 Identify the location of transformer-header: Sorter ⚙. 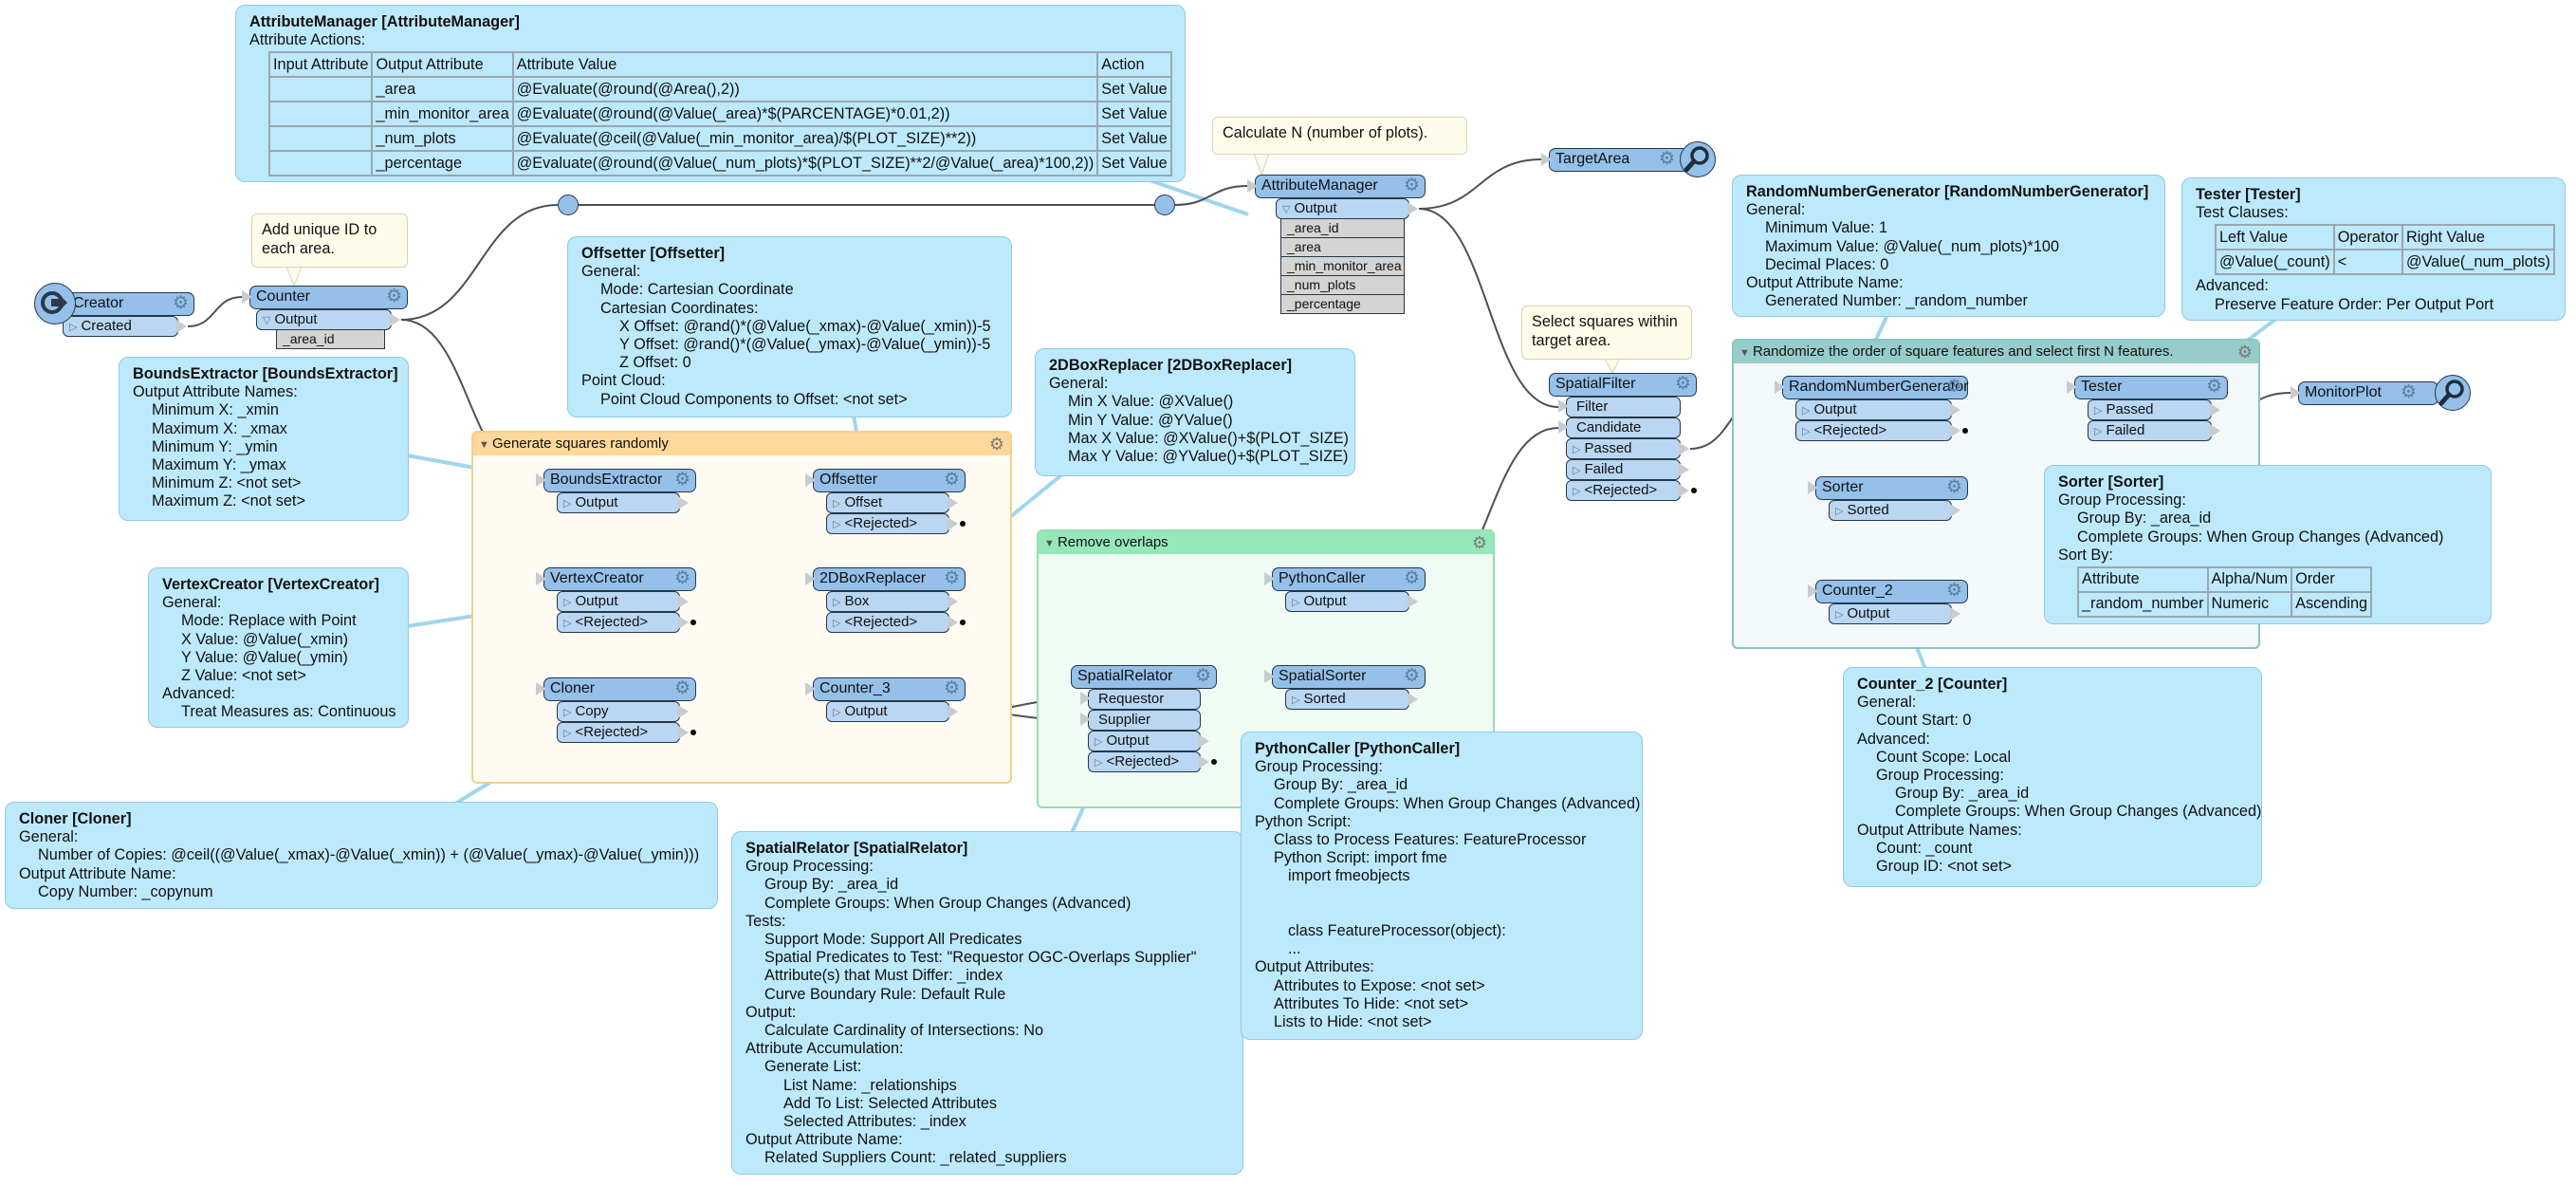
(1888, 488).